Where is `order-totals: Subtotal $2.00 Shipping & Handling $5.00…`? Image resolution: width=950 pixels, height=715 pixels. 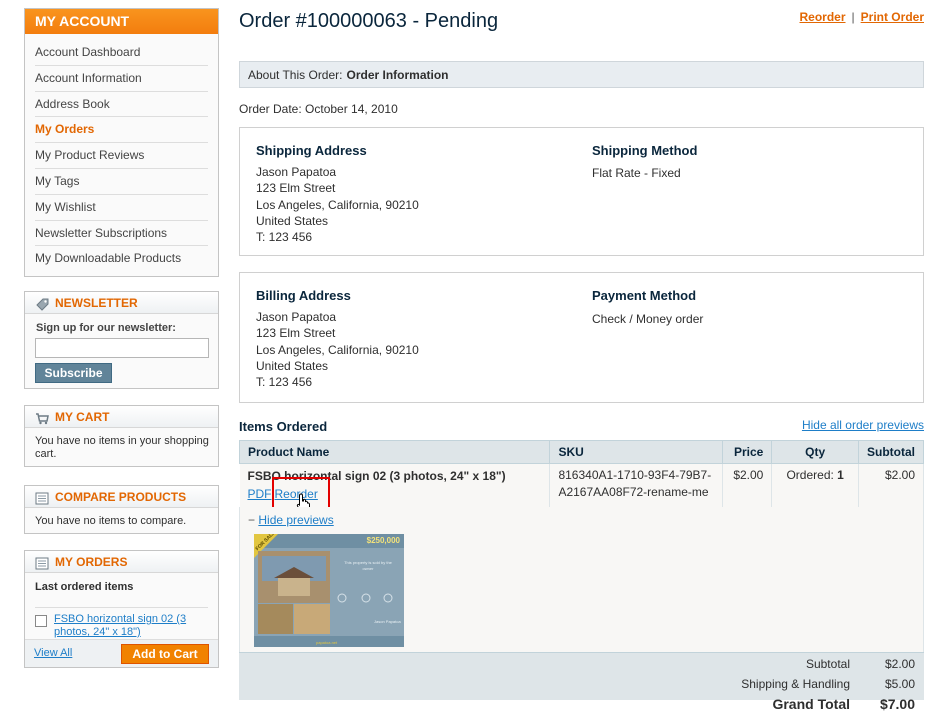 order-totals: Subtotal $2.00 Shipping & Handling $5.00… is located at coordinates (581, 682).